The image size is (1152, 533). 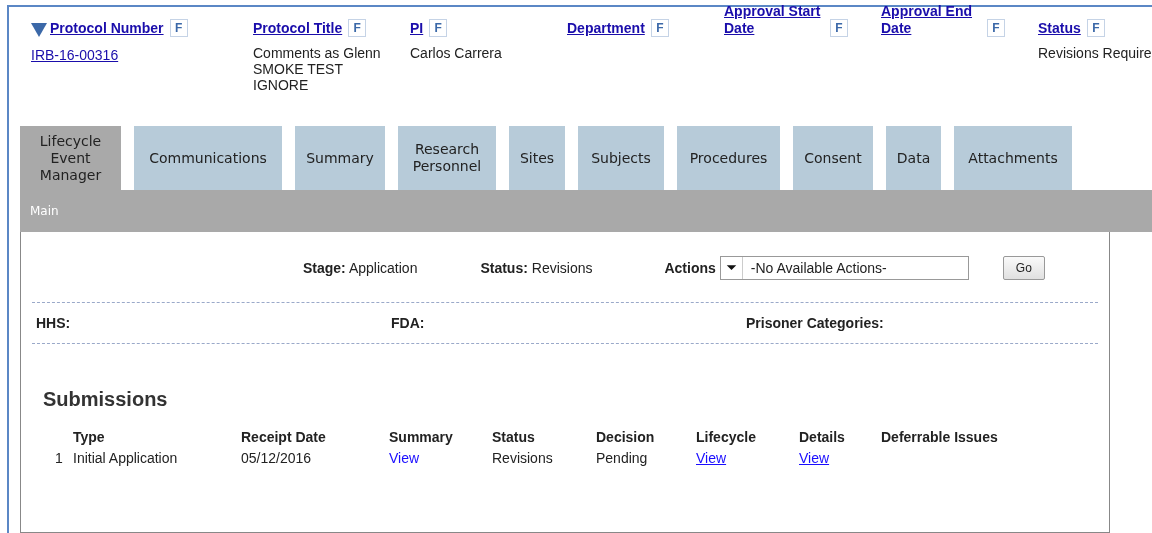 What do you see at coordinates (298, 28) in the screenshot?
I see `column-header-link: Protocol Title` at bounding box center [298, 28].